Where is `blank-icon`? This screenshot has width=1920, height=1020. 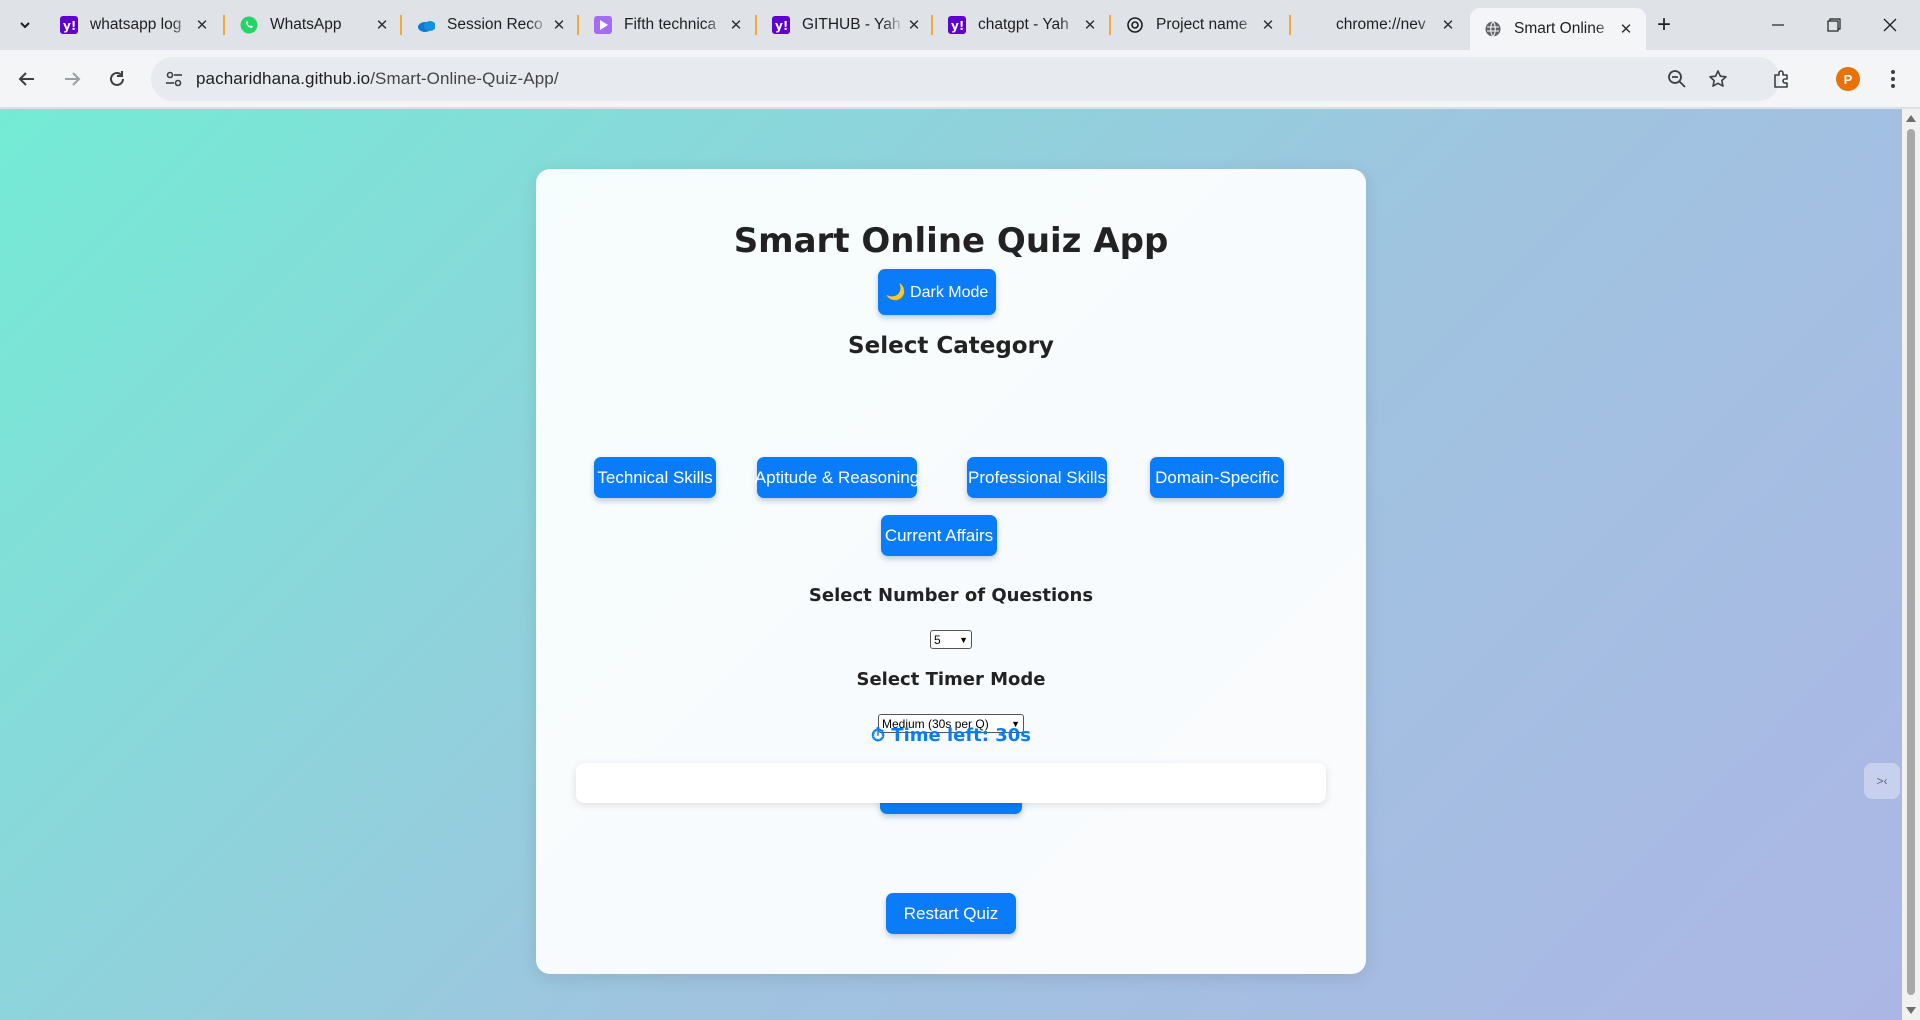 blank-icon is located at coordinates (1315, 25).